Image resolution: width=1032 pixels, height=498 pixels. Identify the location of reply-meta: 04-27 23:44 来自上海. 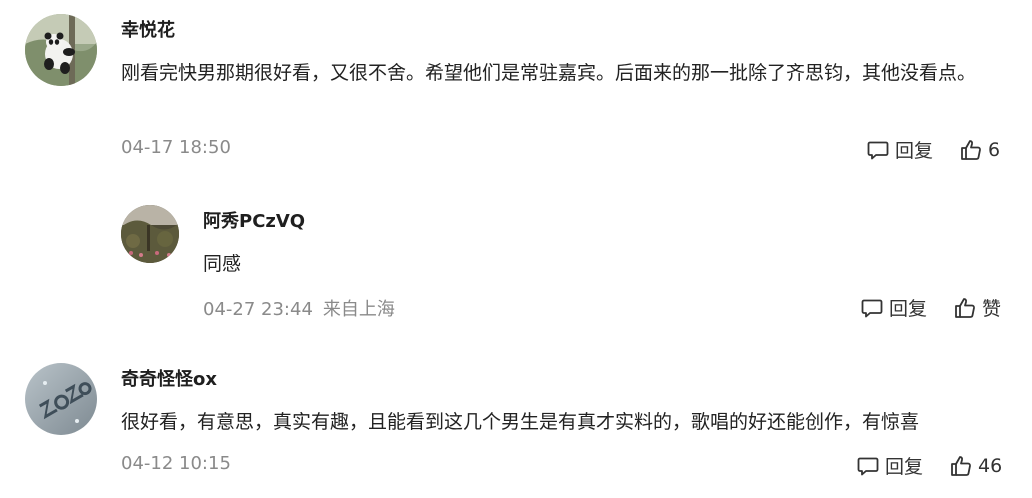
(299, 308).